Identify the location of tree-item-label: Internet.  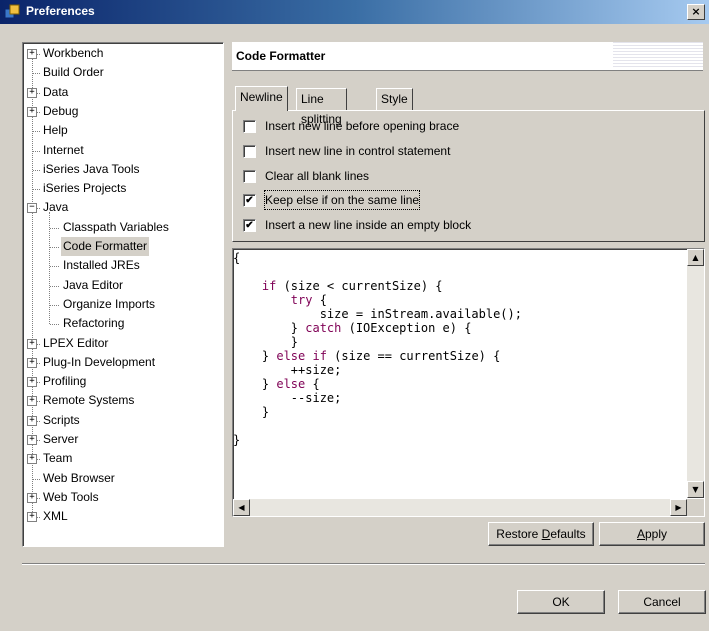
(63, 149).